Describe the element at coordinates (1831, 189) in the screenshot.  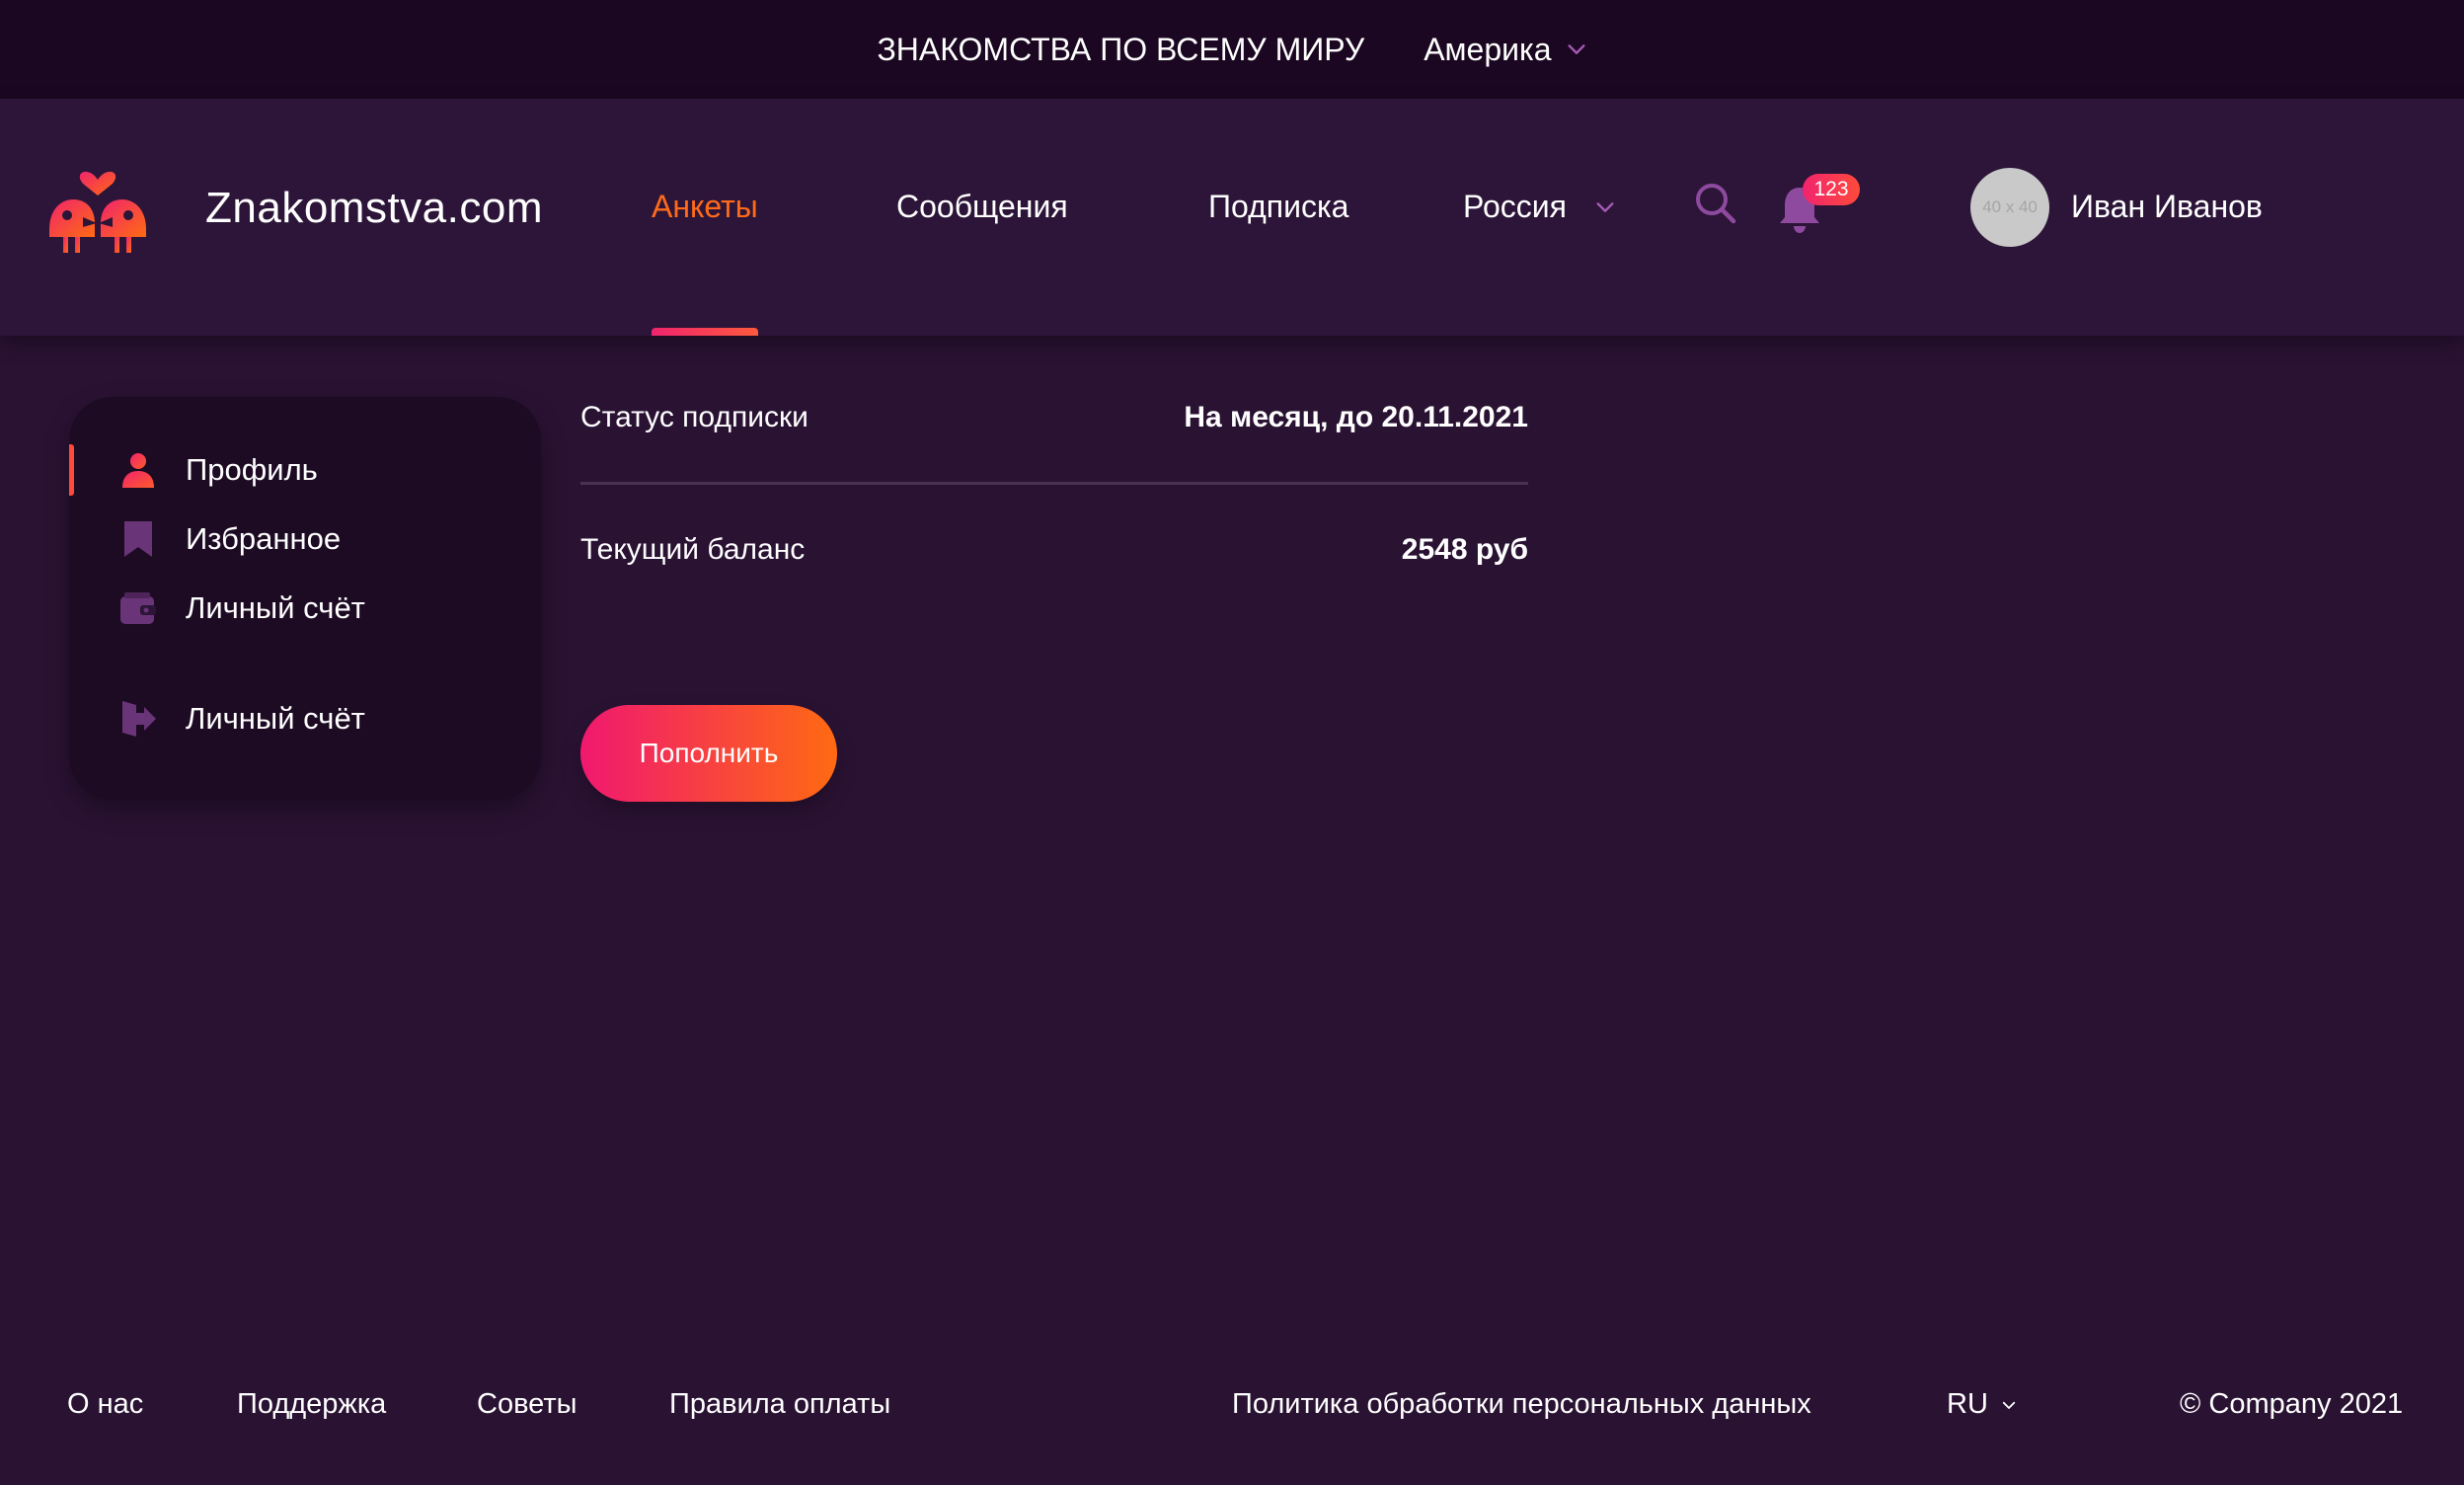
I see `notification-badge: 123` at that location.